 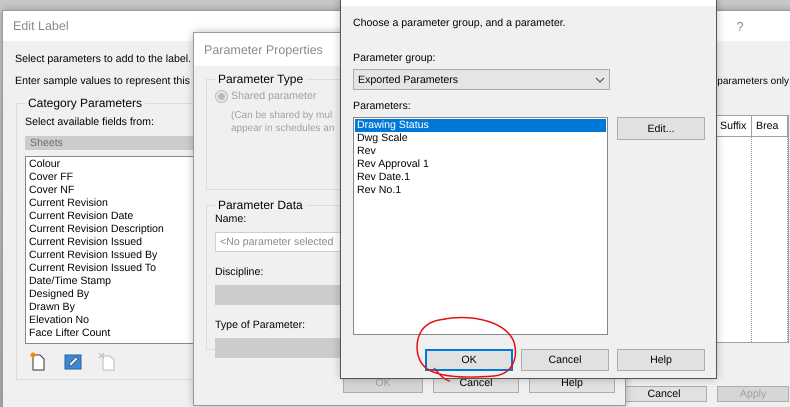 I want to click on group-title: Category Parameters, so click(x=85, y=103).